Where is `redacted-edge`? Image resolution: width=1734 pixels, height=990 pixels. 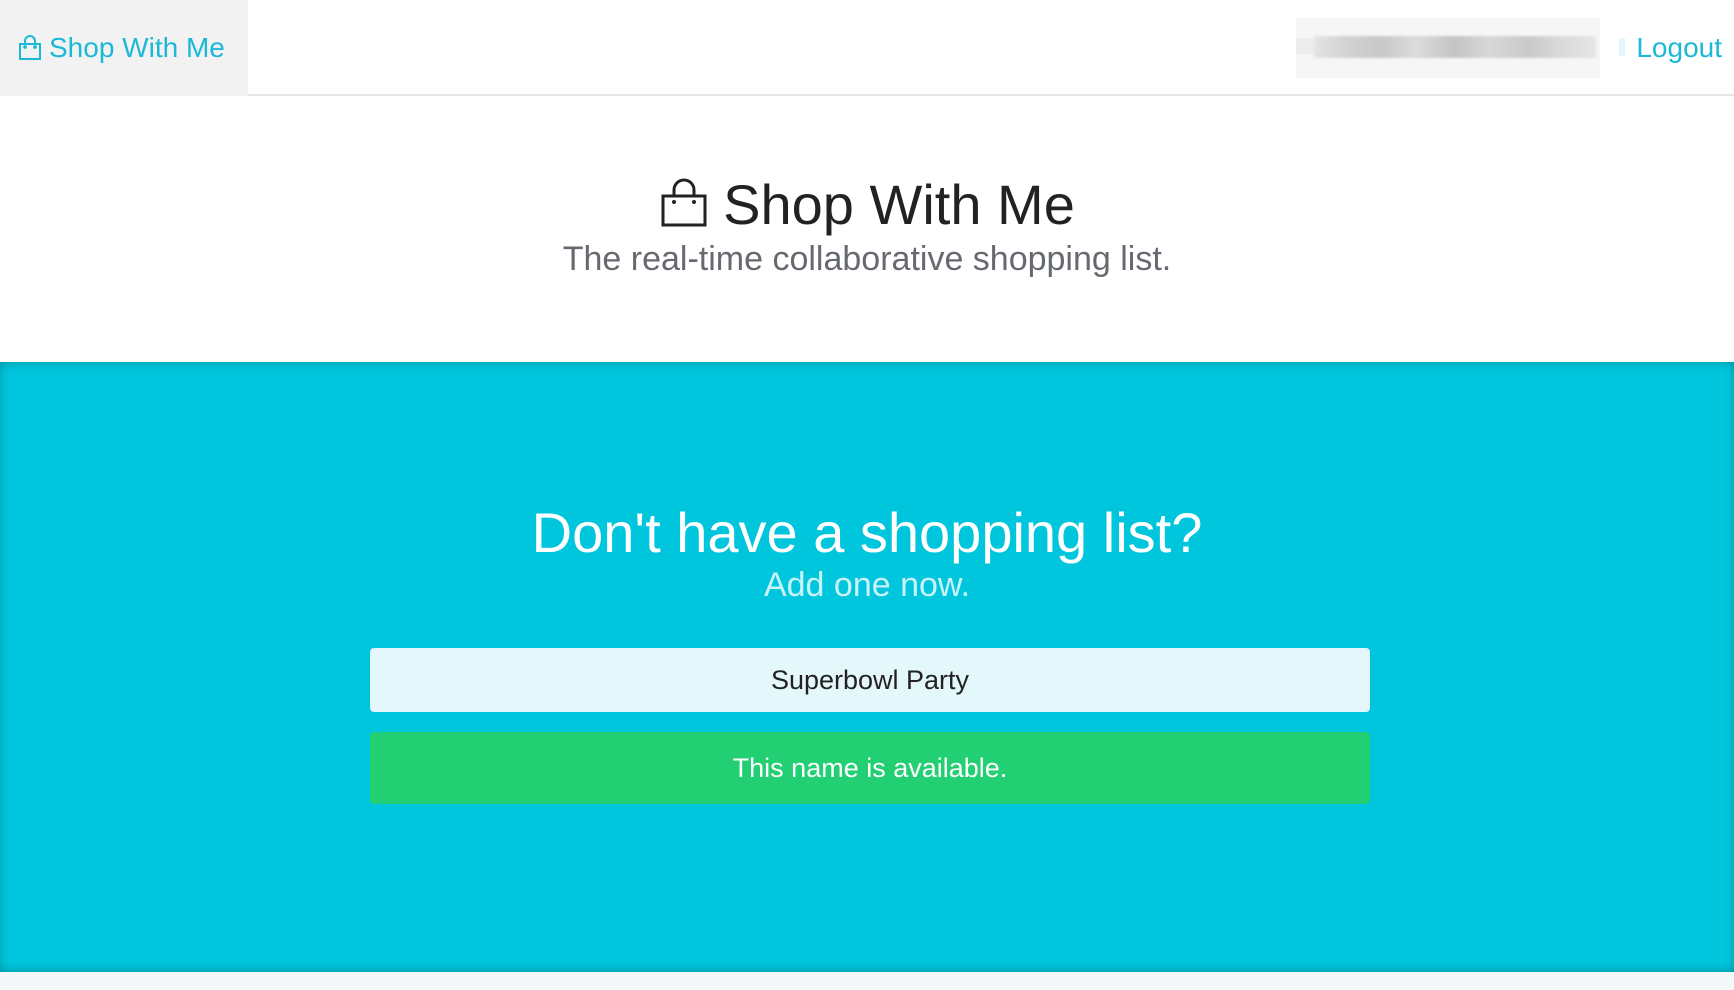 redacted-edge is located at coordinates (1622, 47).